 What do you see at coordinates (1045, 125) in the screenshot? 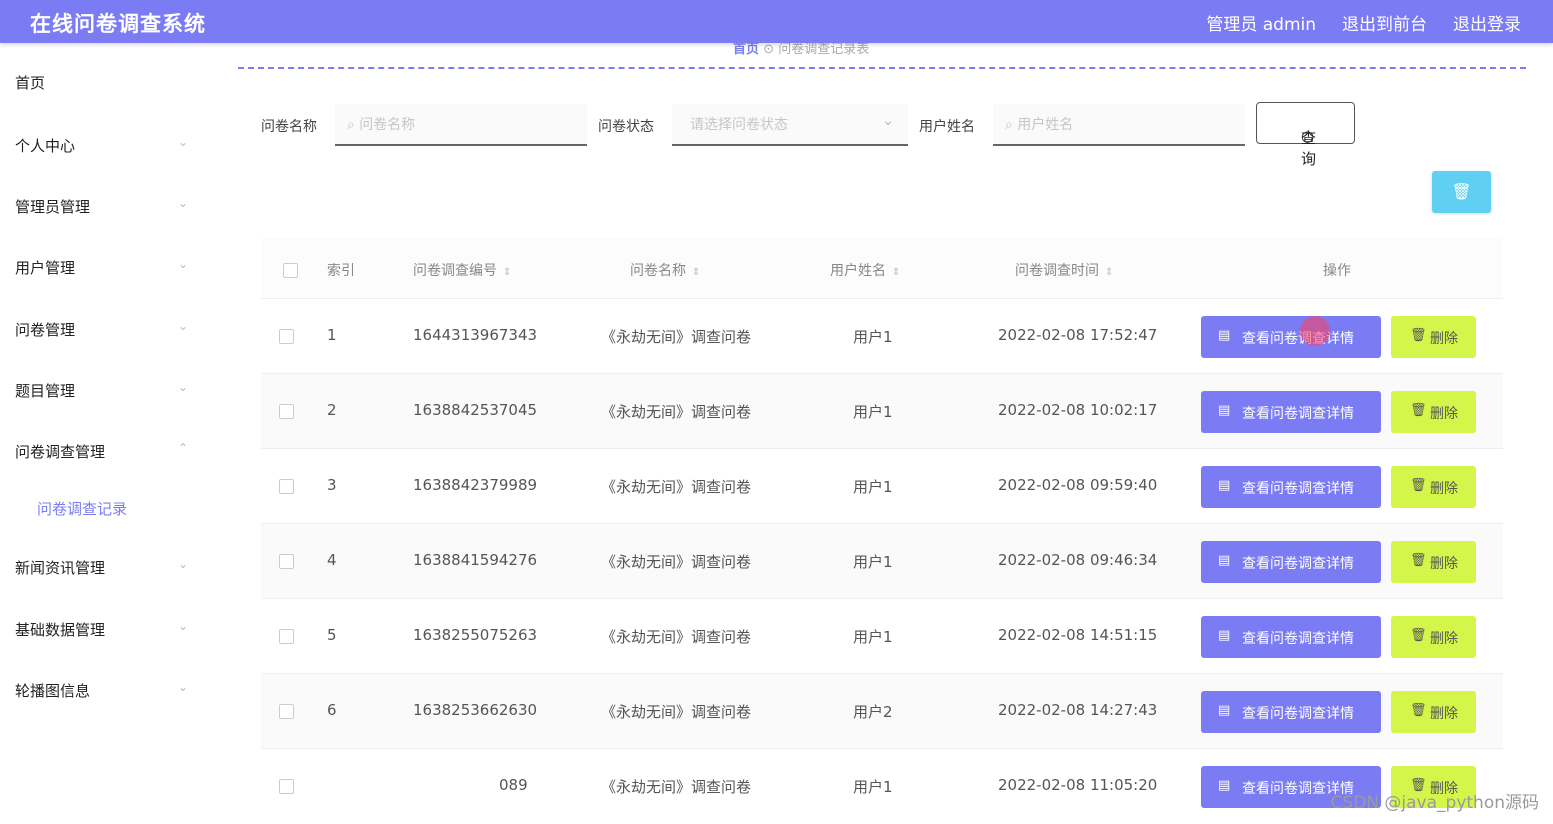
I see `user-name-placeholder: 用户姓名` at bounding box center [1045, 125].